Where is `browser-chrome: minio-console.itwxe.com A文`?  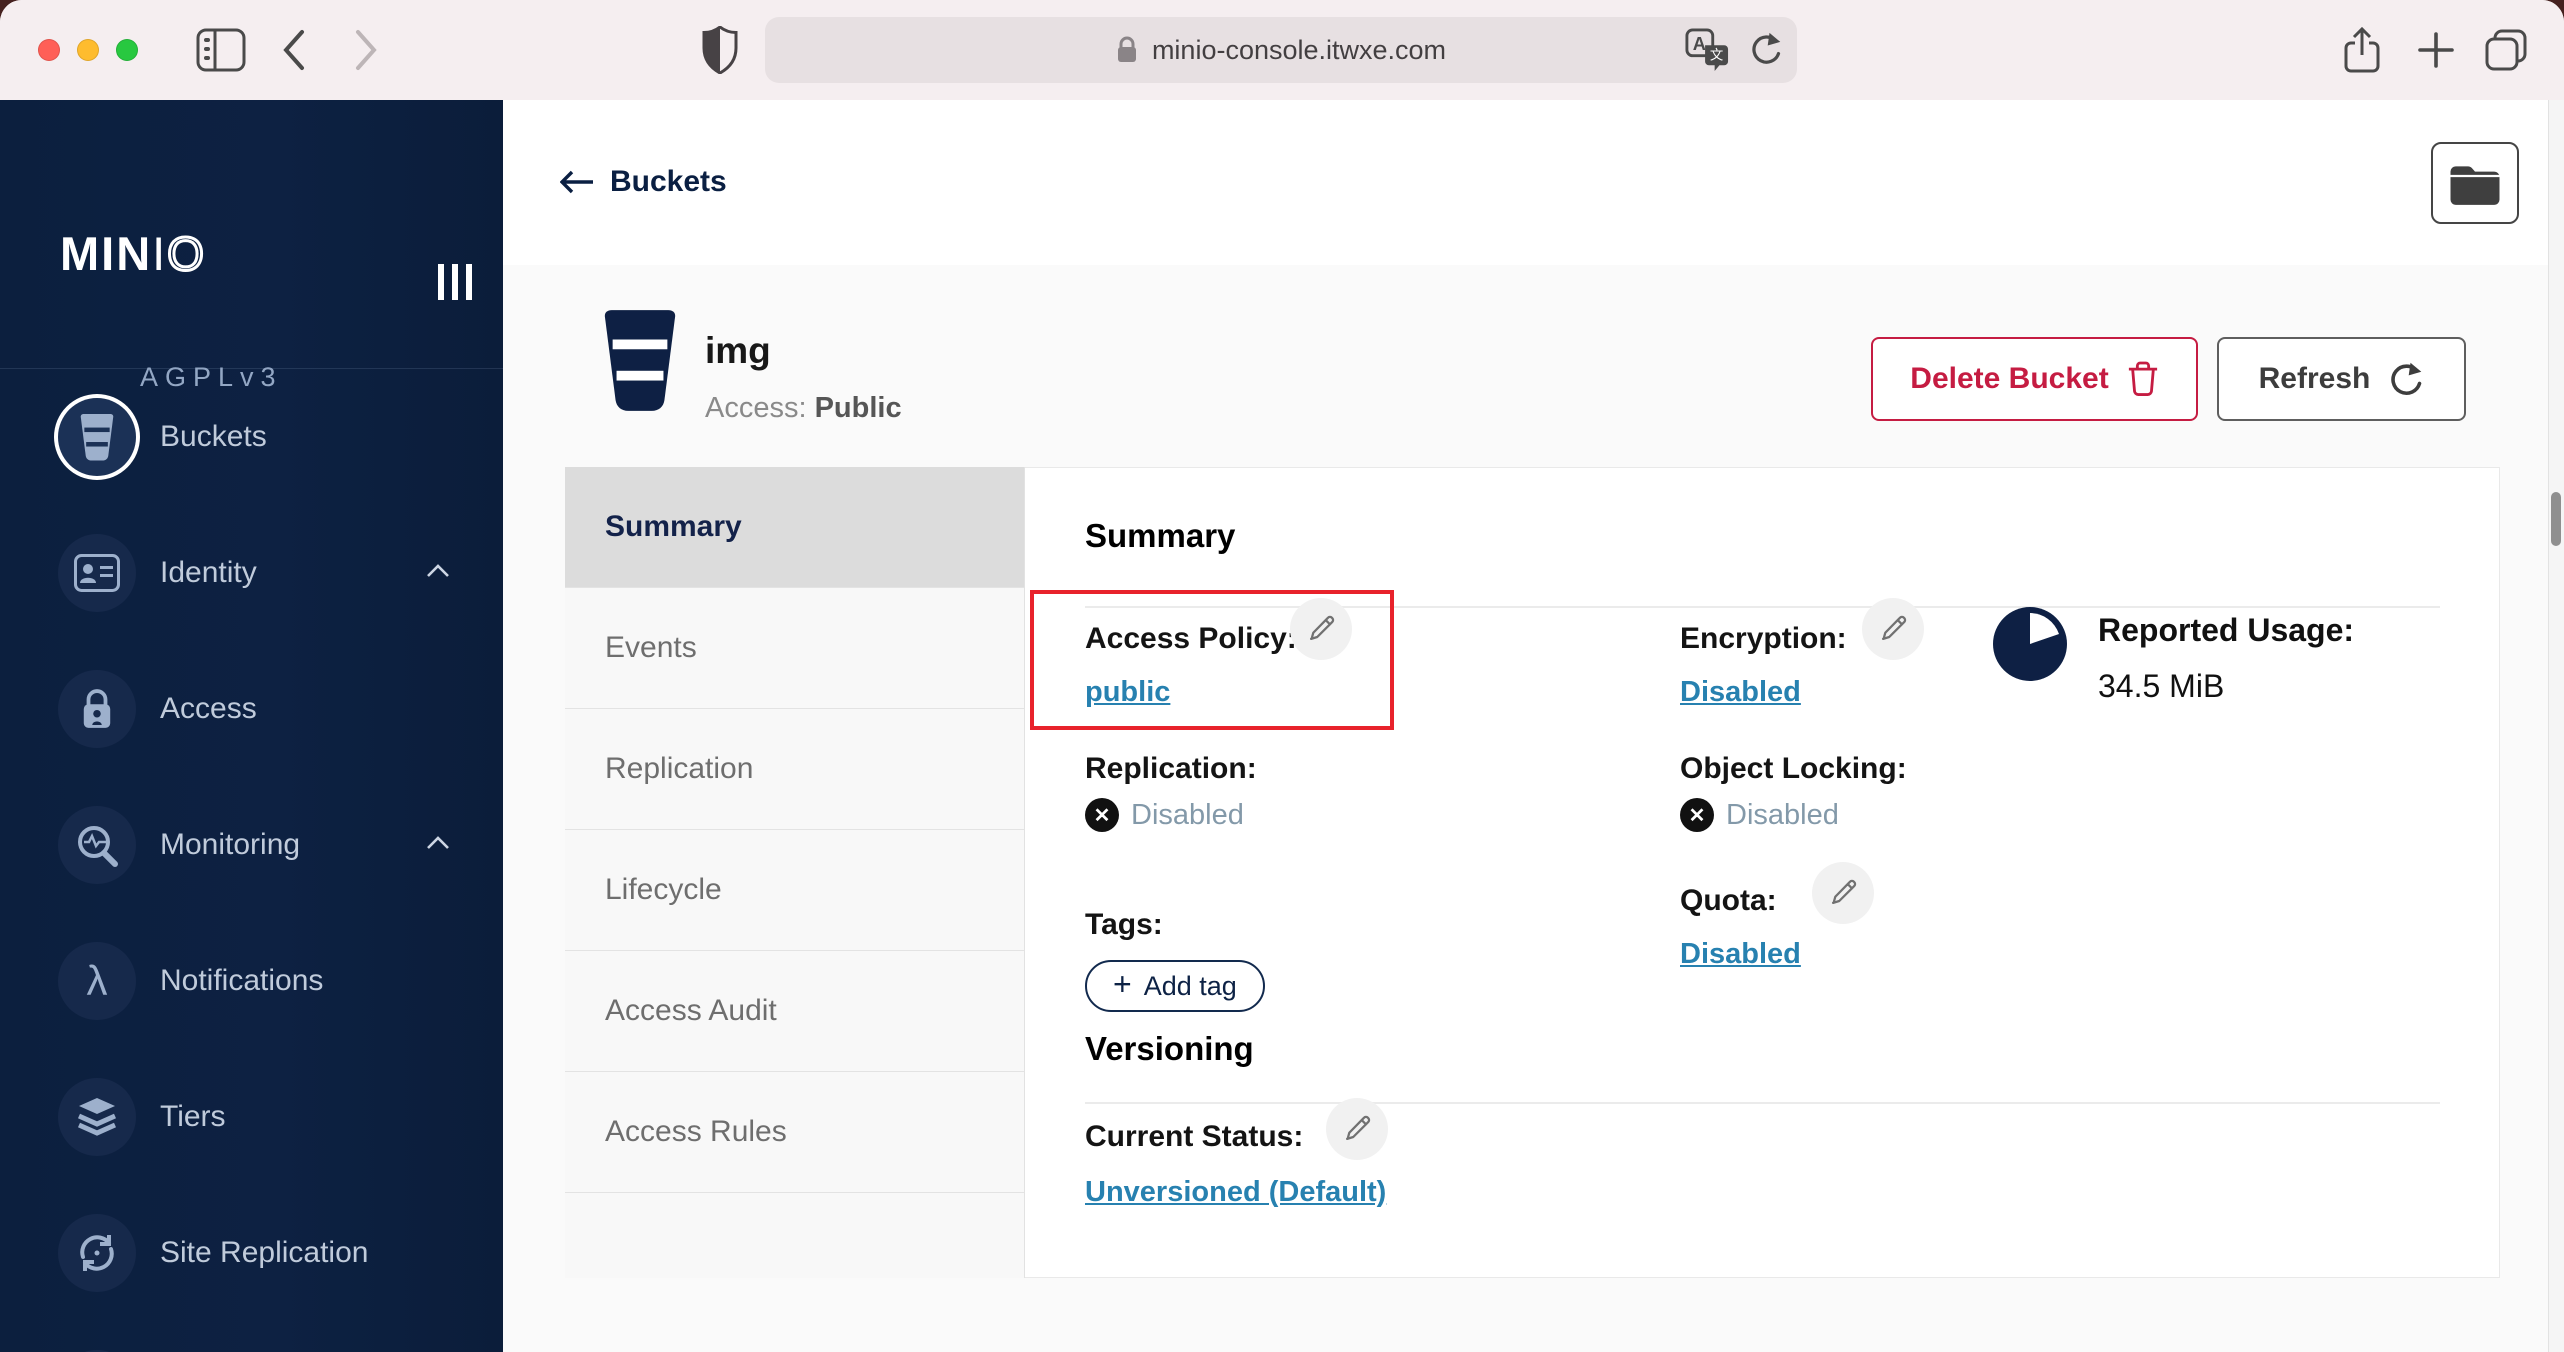
browser-chrome: minio-console.itwxe.com A文 is located at coordinates (1282, 50).